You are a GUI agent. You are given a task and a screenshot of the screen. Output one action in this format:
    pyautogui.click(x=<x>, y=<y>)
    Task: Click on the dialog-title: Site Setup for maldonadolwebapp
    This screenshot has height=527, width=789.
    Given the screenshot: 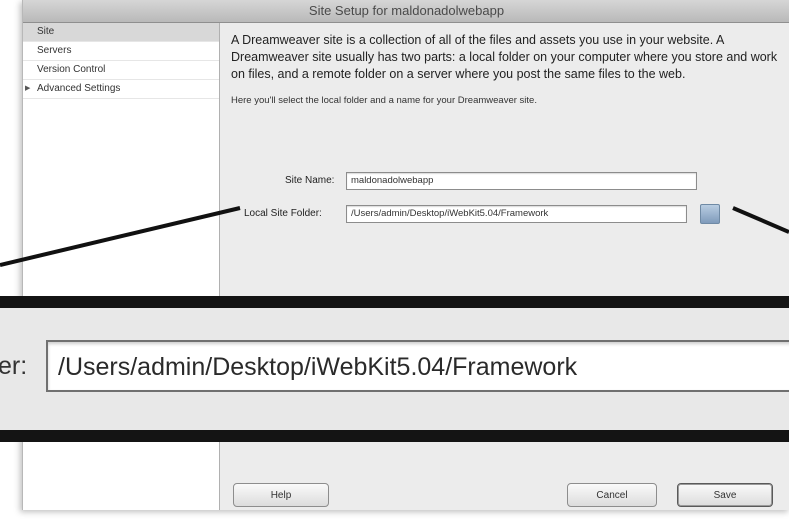 What is the action you would take?
    pyautogui.click(x=406, y=11)
    